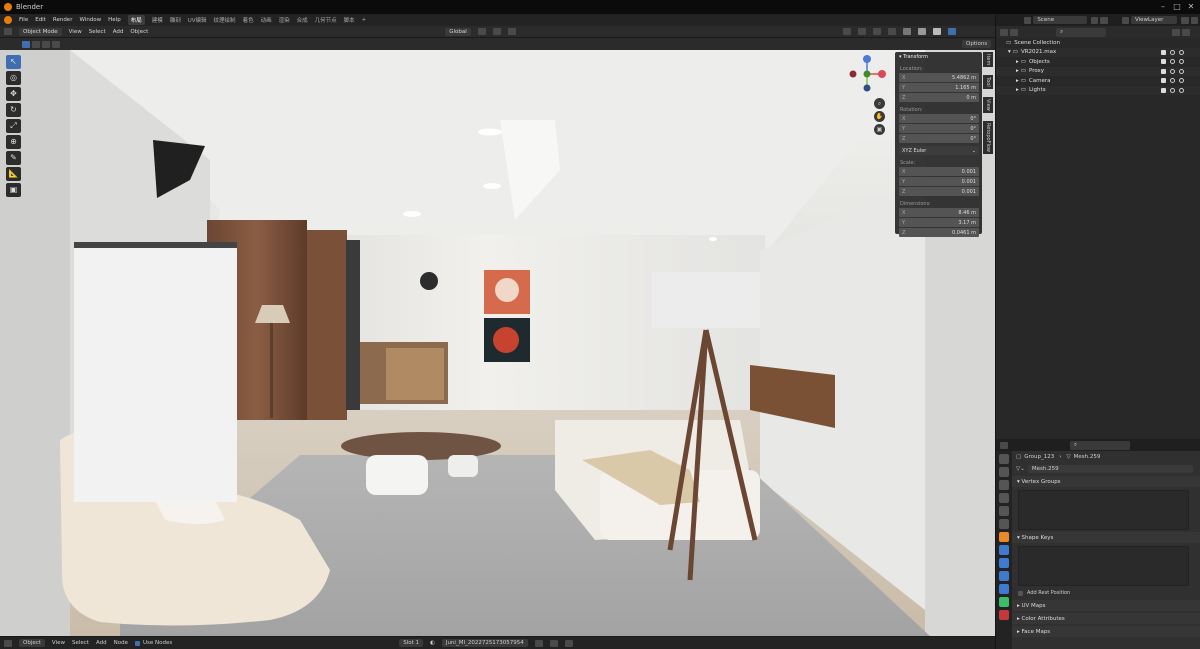 The image size is (1200, 649). I want to click on outliner-editor-type-icon, so click(1004, 32).